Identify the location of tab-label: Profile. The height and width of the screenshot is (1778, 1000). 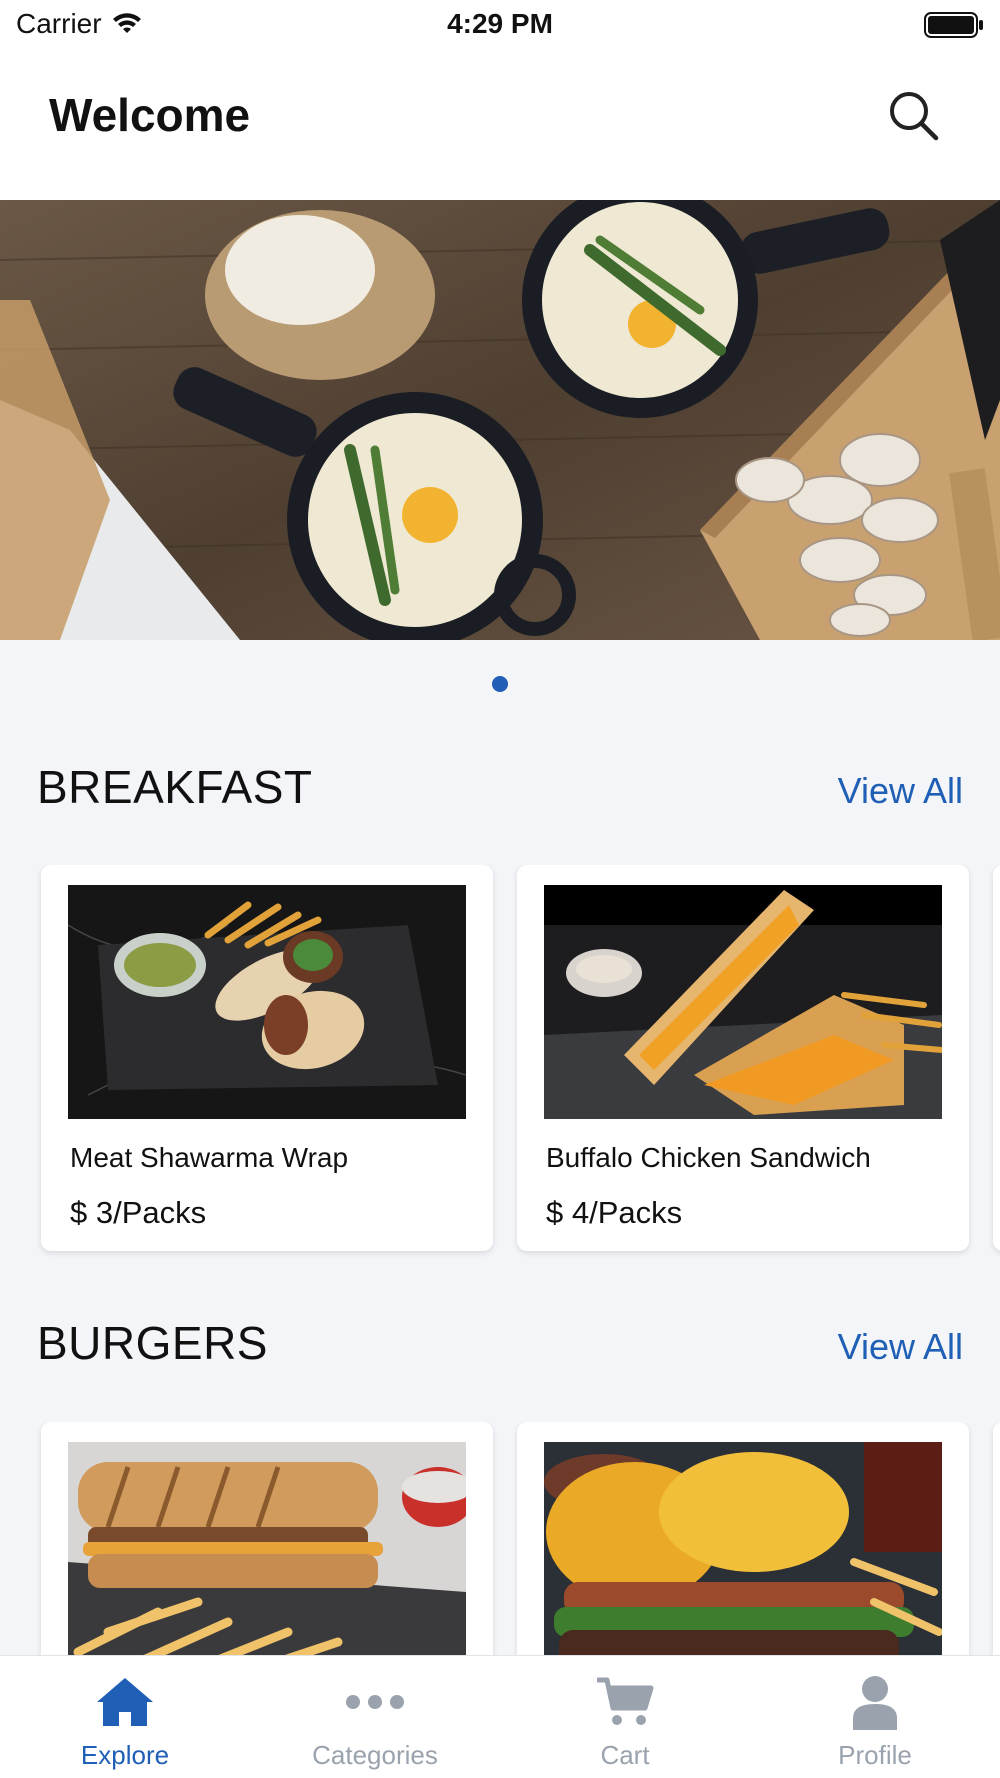
(875, 1755).